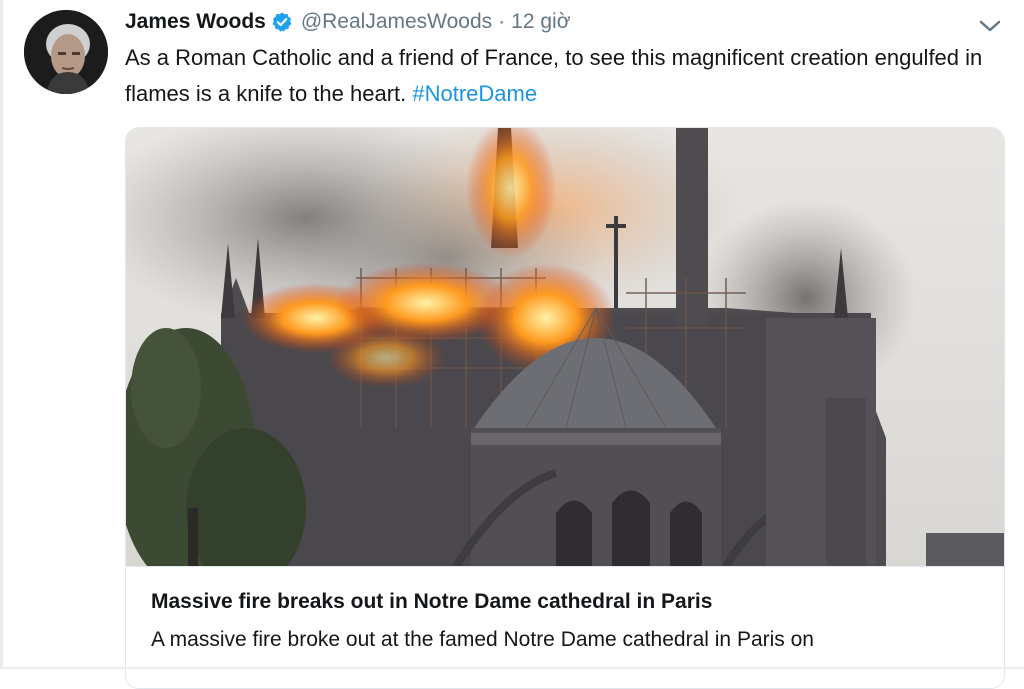 Image resolution: width=1024 pixels, height=689 pixels. What do you see at coordinates (540, 22) in the screenshot?
I see `tweet-timestamp: 12 giờ` at bounding box center [540, 22].